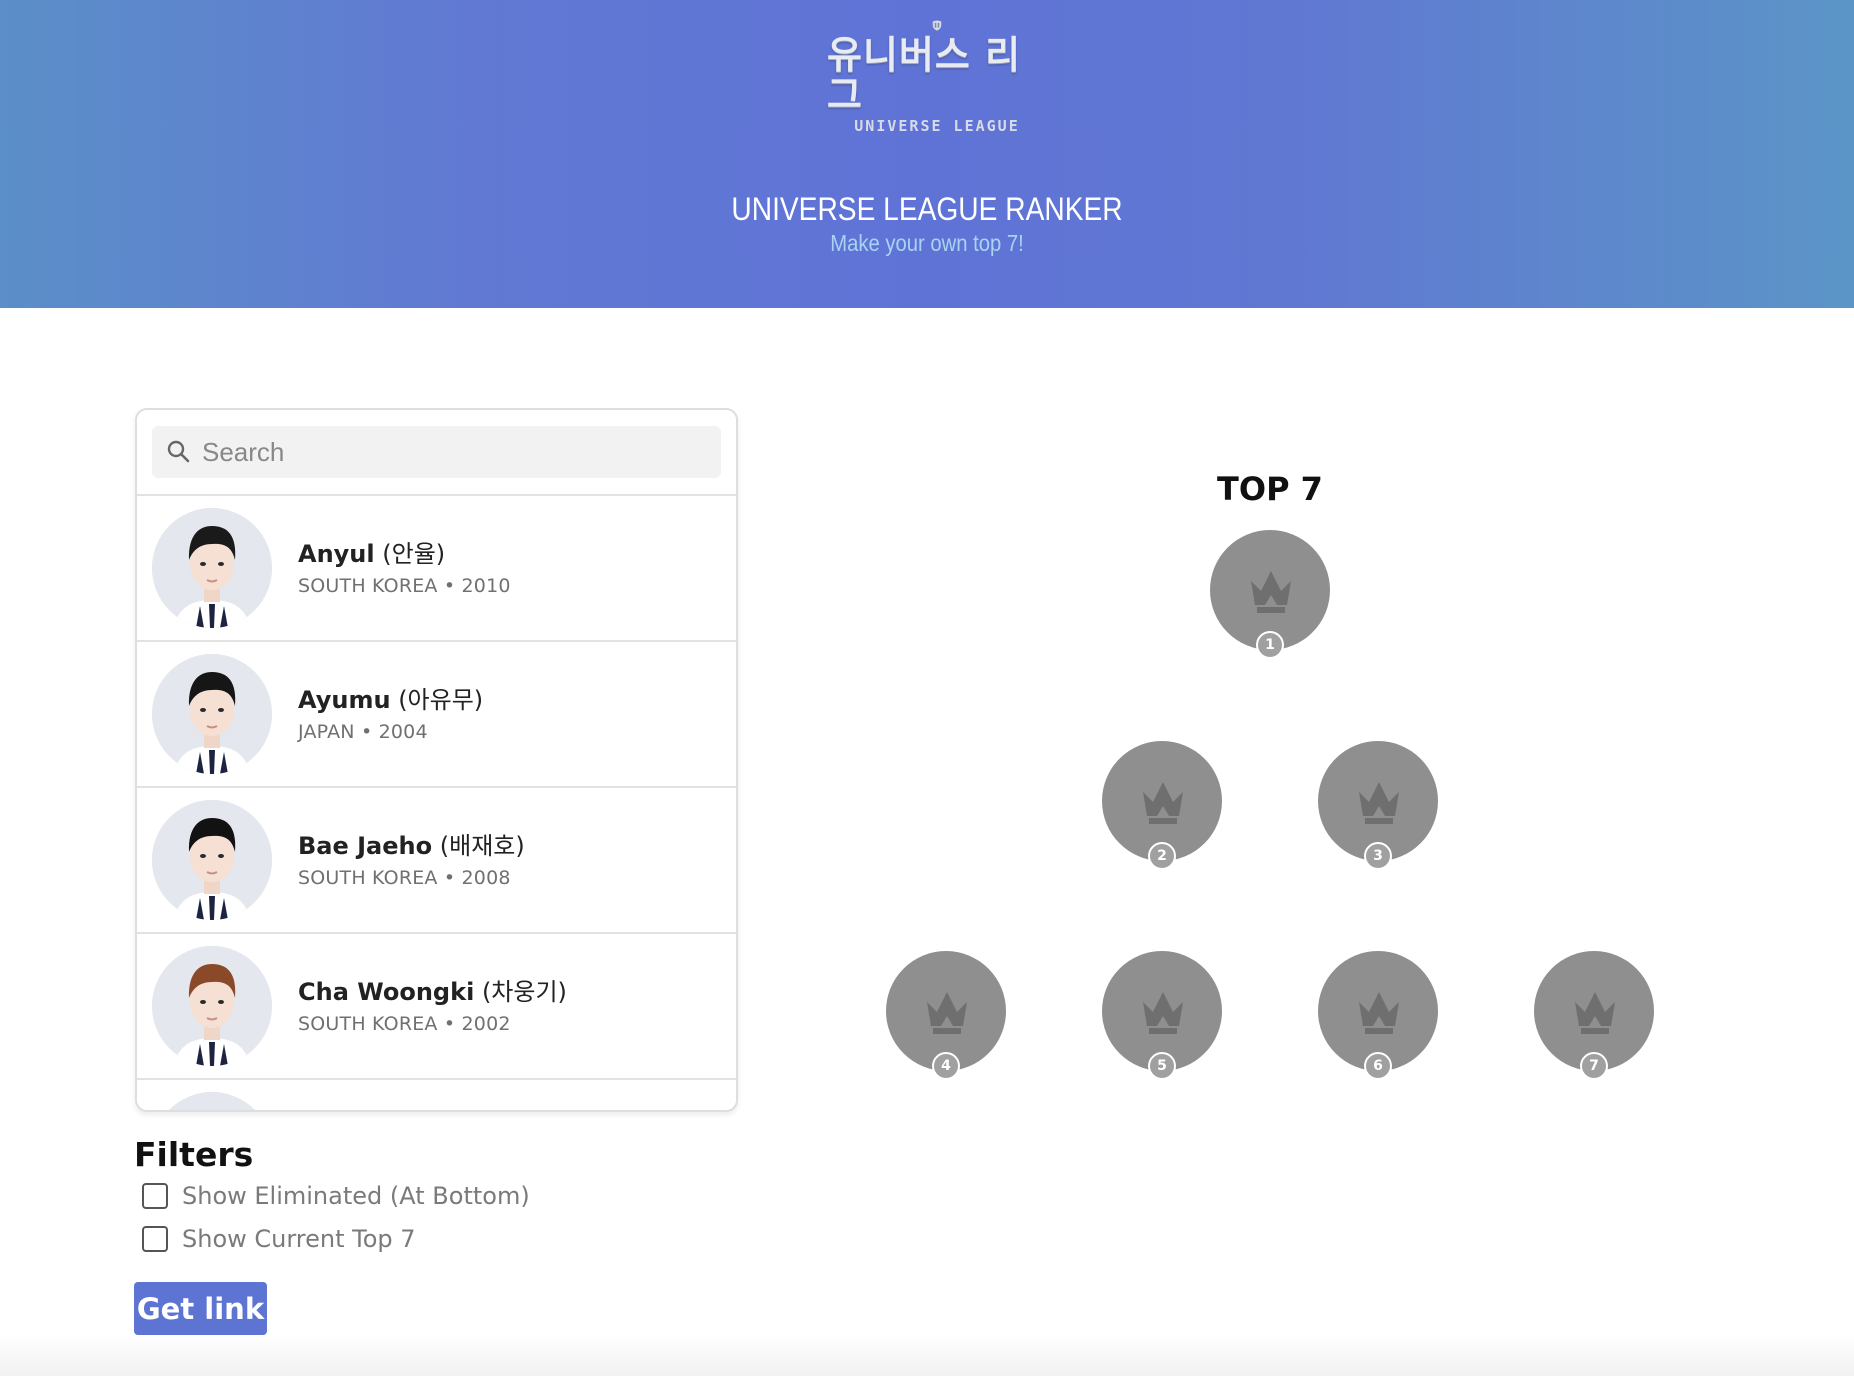 This screenshot has width=1854, height=1376. Describe the element at coordinates (924, 75) in the screenshot. I see `logo-korean-text: 유니버스 리그` at that location.